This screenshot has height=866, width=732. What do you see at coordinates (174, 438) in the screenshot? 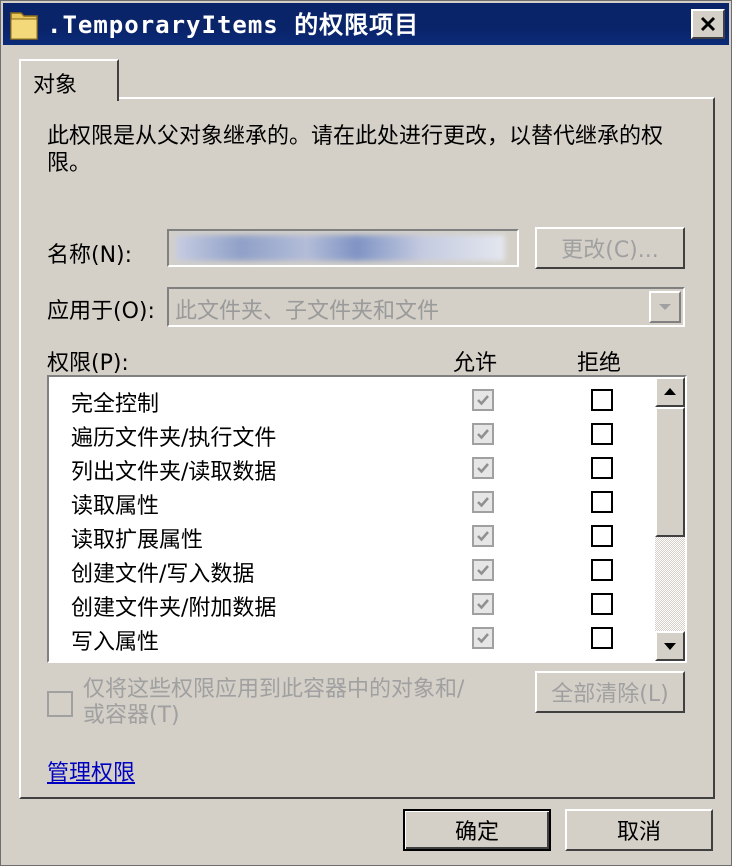
I see `permission-name: 遍历文件夹/执行文件` at bounding box center [174, 438].